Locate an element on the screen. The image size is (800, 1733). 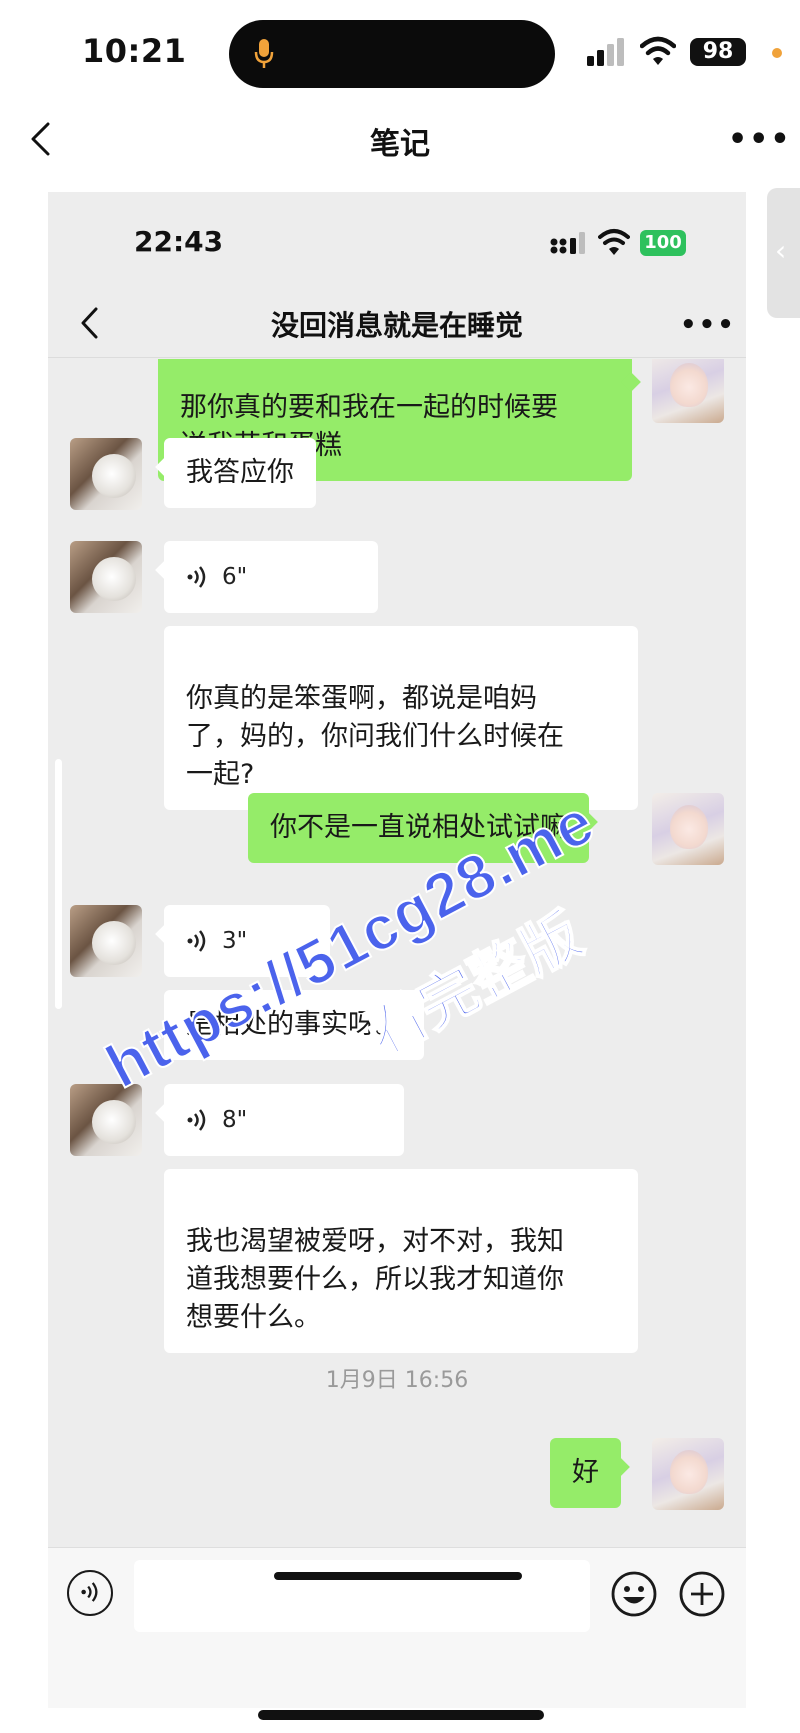
page-title: 笔记 is located at coordinates (400, 144).